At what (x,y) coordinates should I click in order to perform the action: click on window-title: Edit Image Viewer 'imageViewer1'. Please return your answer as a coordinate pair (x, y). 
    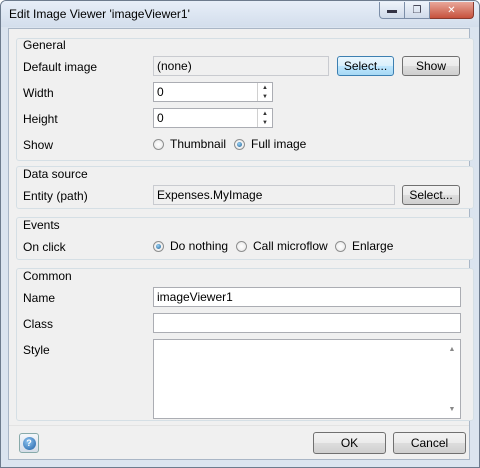
    Looking at the image, I should click on (99, 14).